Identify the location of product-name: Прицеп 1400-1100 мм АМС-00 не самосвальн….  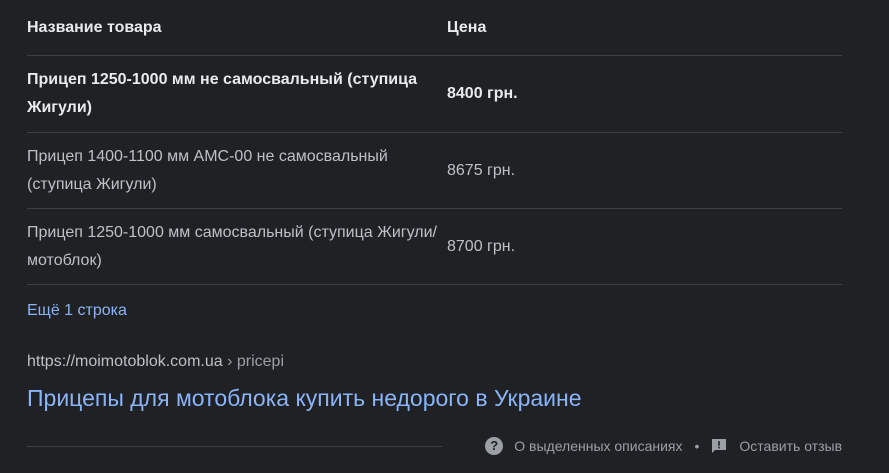
(207, 170).